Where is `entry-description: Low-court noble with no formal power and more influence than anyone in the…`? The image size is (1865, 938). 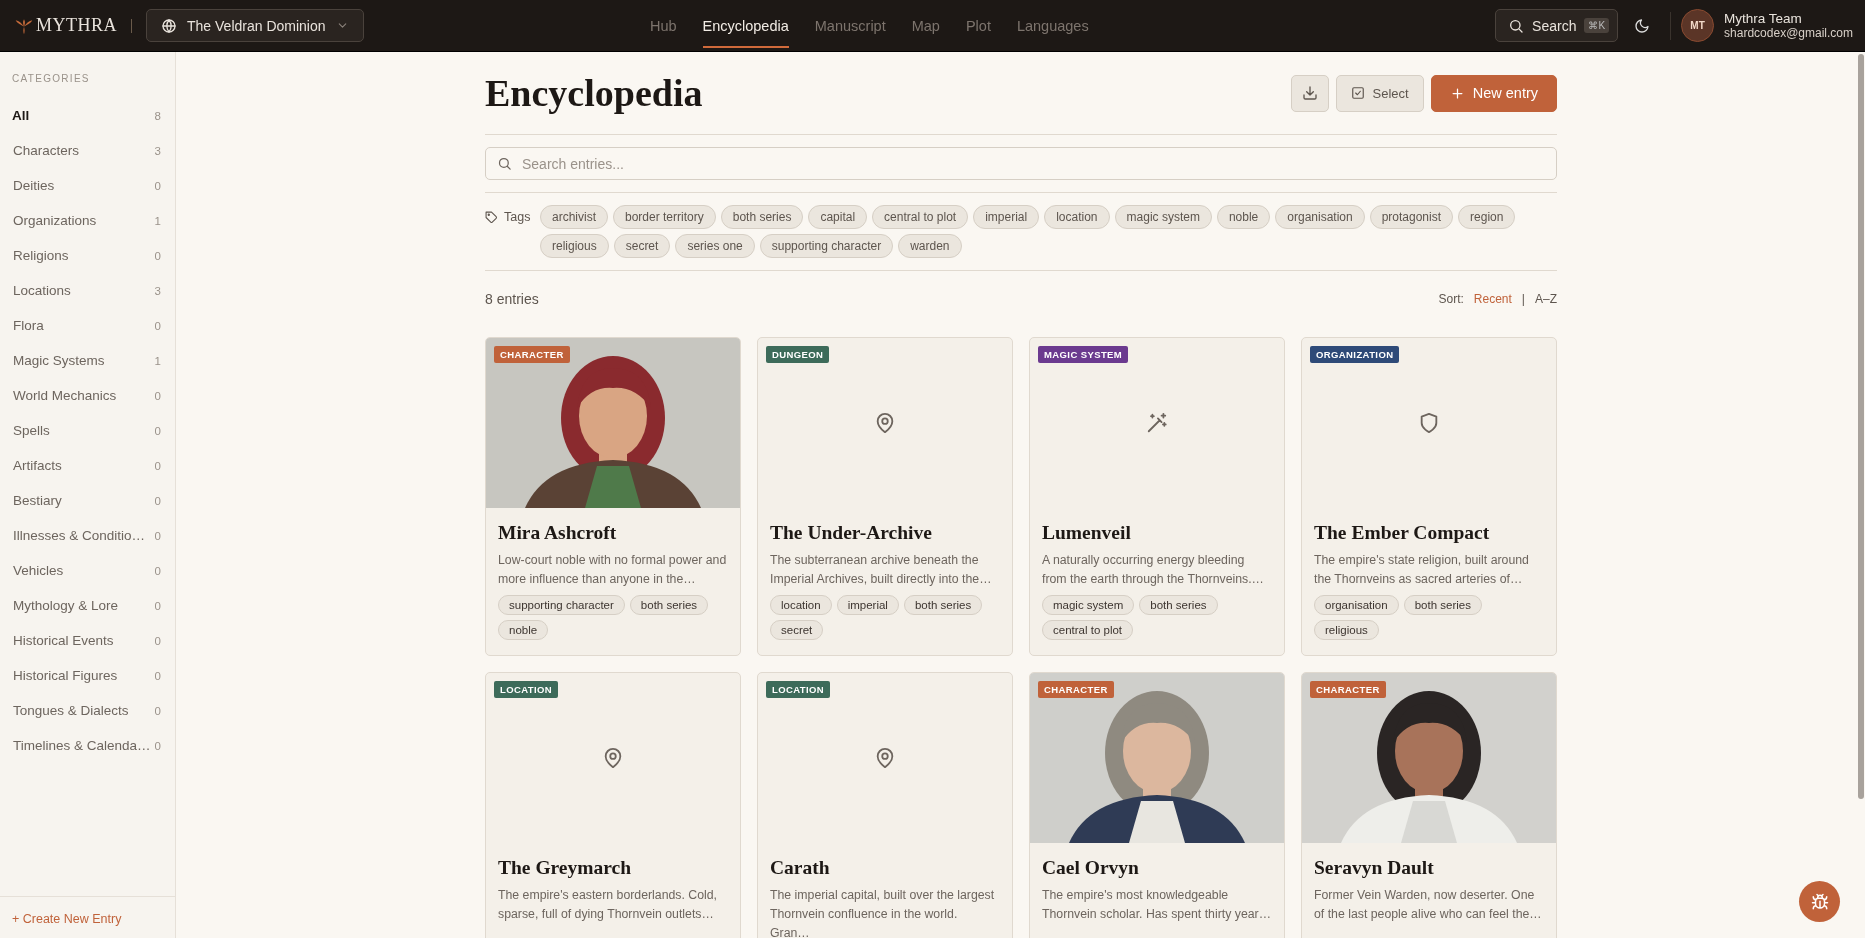
entry-description: Low-court noble with no formal power and more influence than anyone in the… is located at coordinates (613, 570).